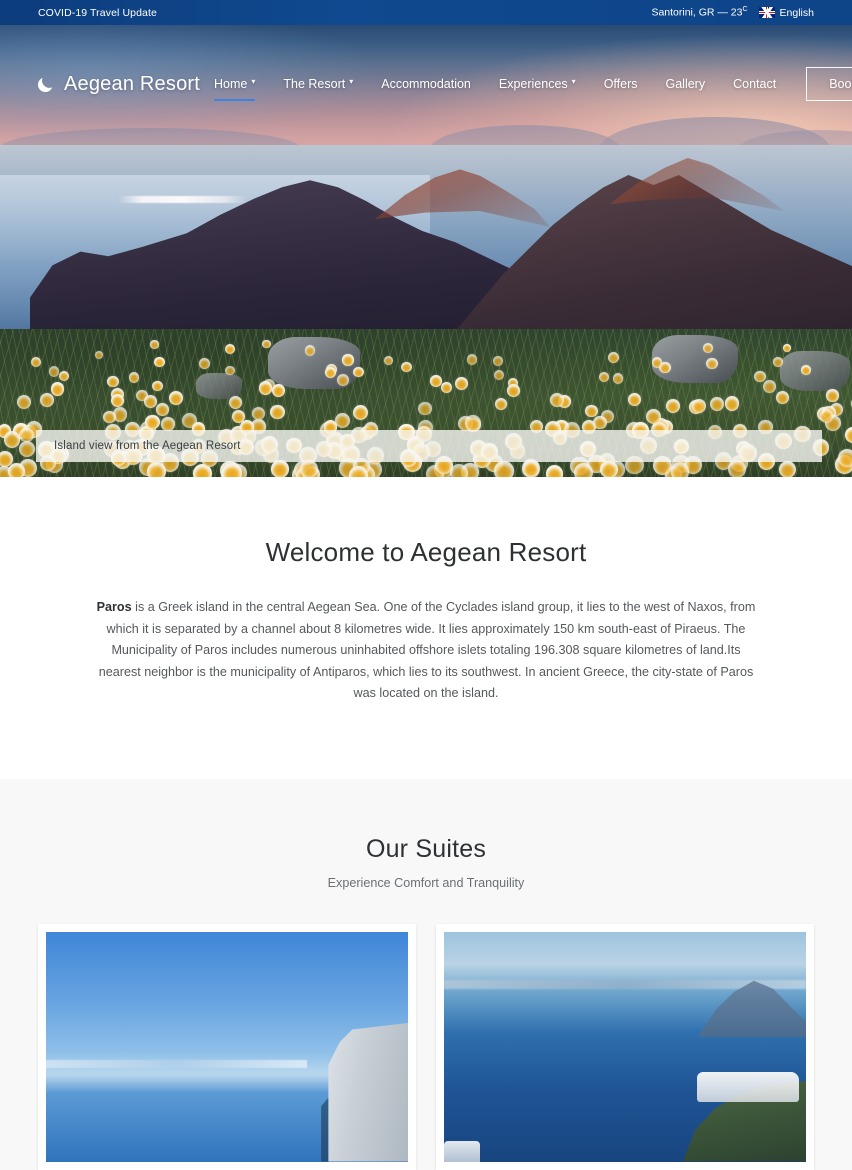 This screenshot has width=852, height=1170. I want to click on nav-item-home: Home ▾, so click(234, 86).